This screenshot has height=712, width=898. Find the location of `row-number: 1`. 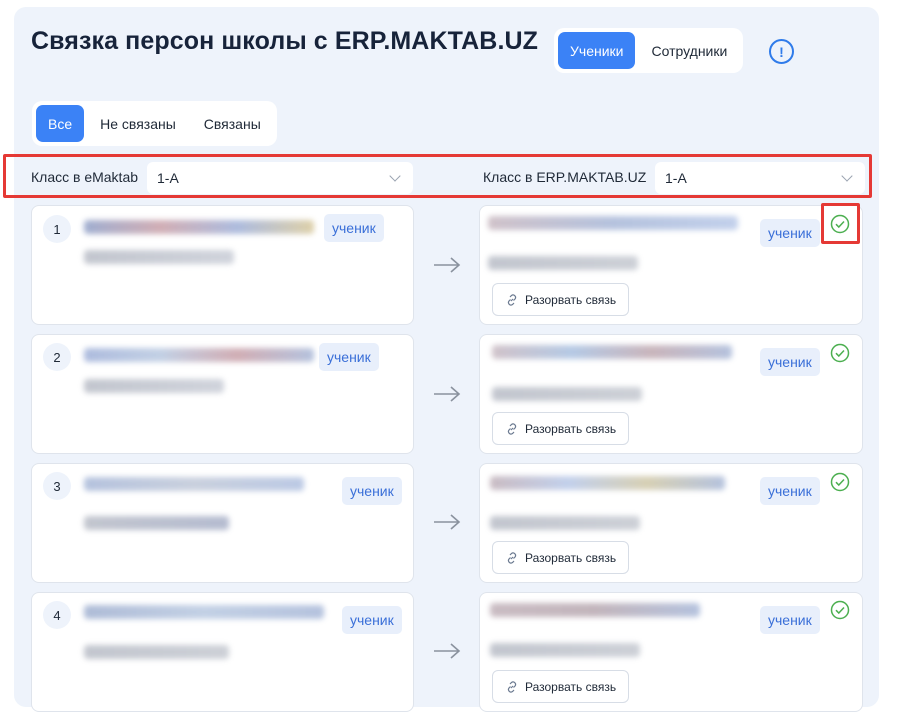

row-number: 1 is located at coordinates (57, 229).